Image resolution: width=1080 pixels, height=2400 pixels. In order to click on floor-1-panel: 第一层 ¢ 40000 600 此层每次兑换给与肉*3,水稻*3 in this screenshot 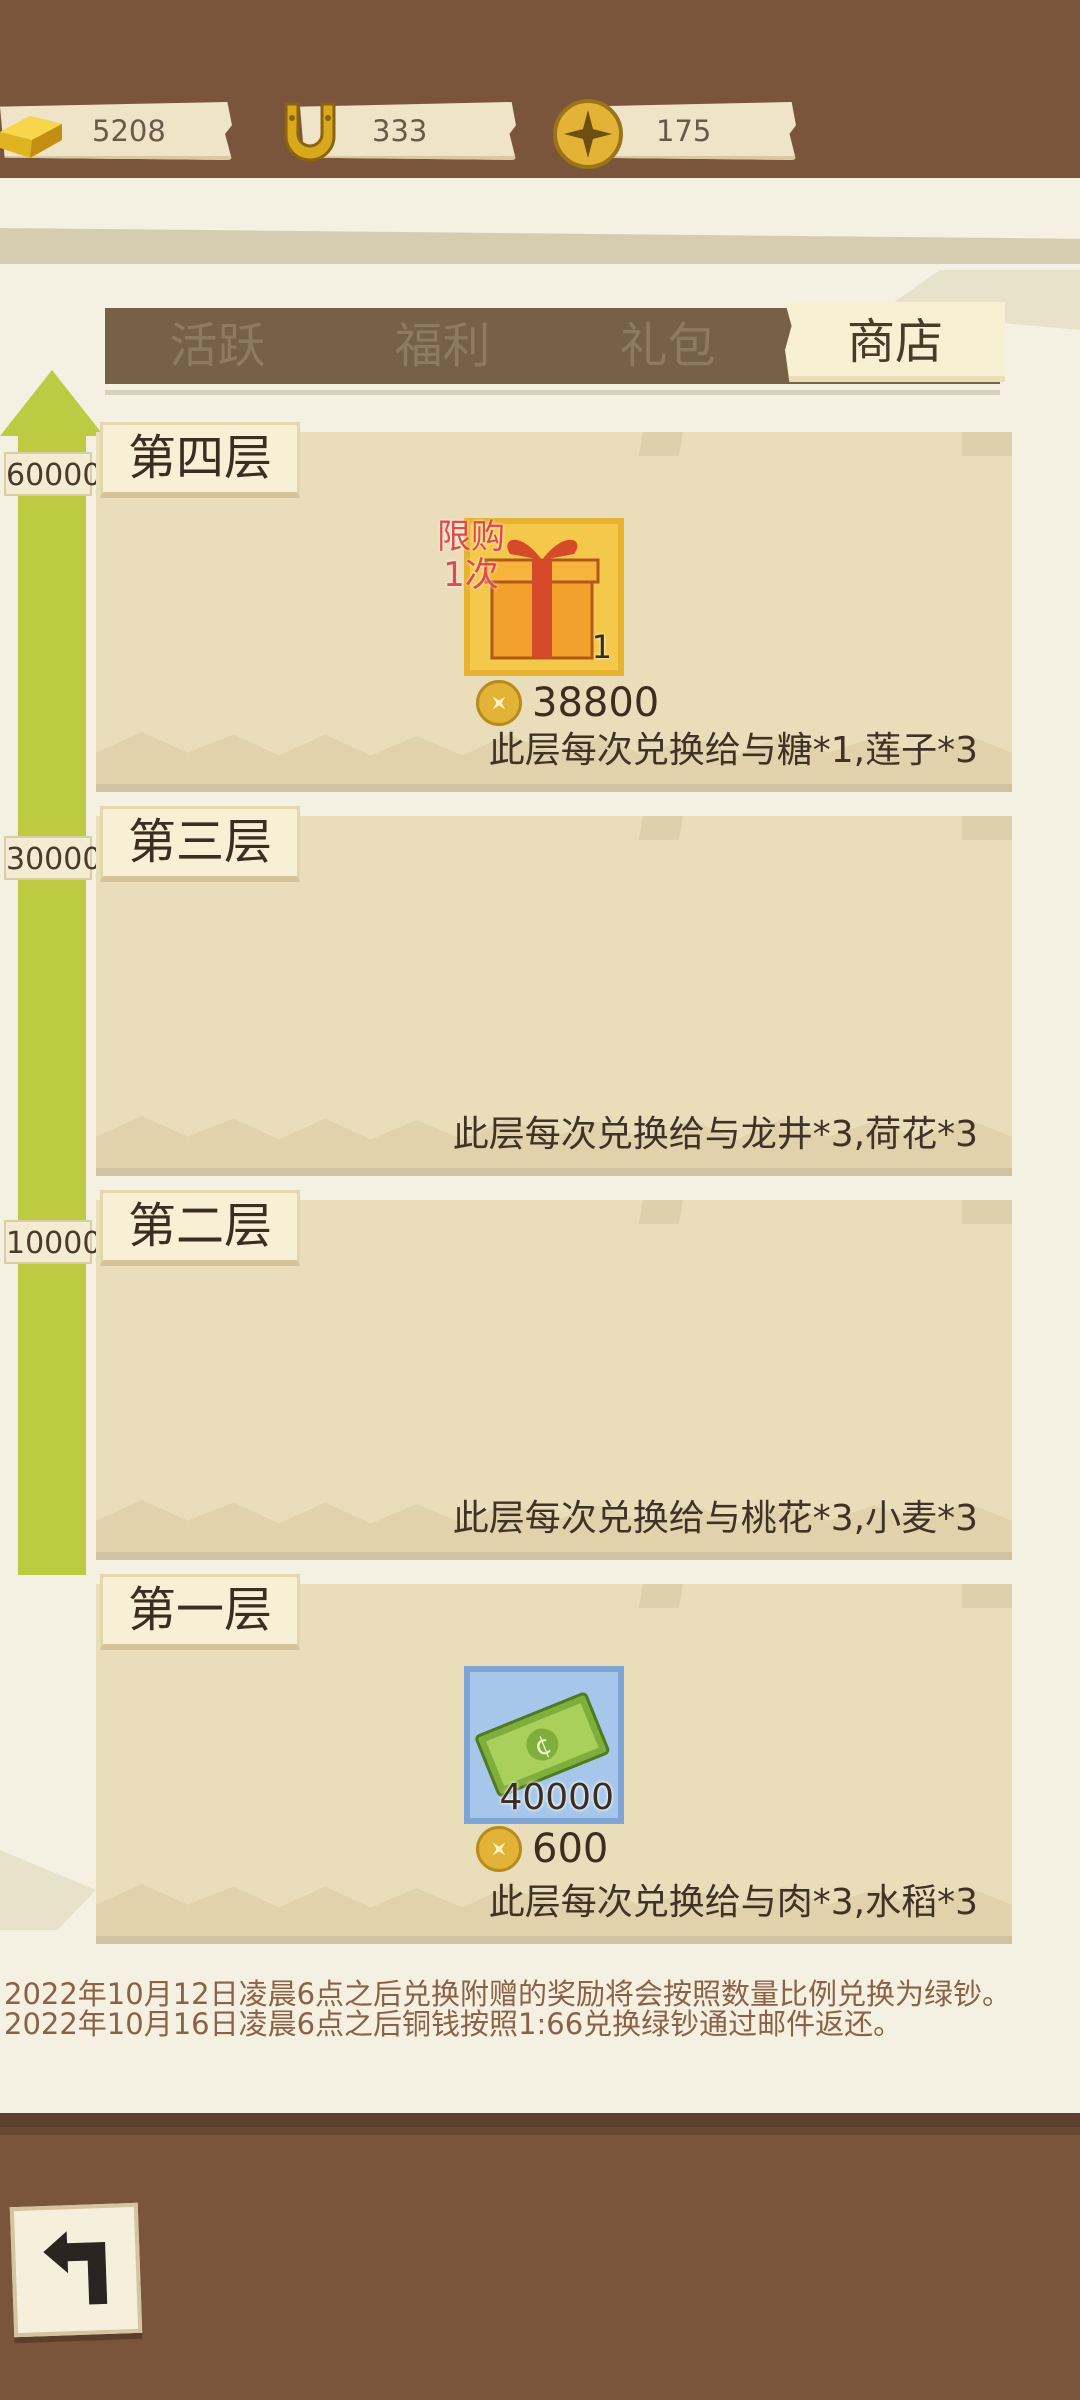, I will do `click(554, 1759)`.